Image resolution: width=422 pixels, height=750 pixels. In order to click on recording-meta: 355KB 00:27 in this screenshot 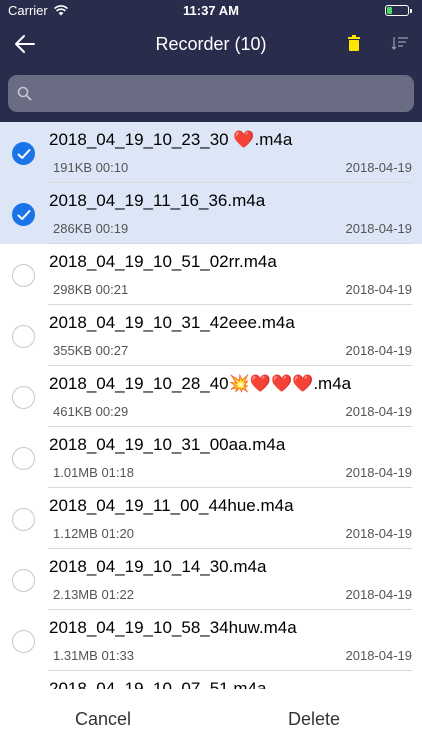, I will do `click(90, 350)`.